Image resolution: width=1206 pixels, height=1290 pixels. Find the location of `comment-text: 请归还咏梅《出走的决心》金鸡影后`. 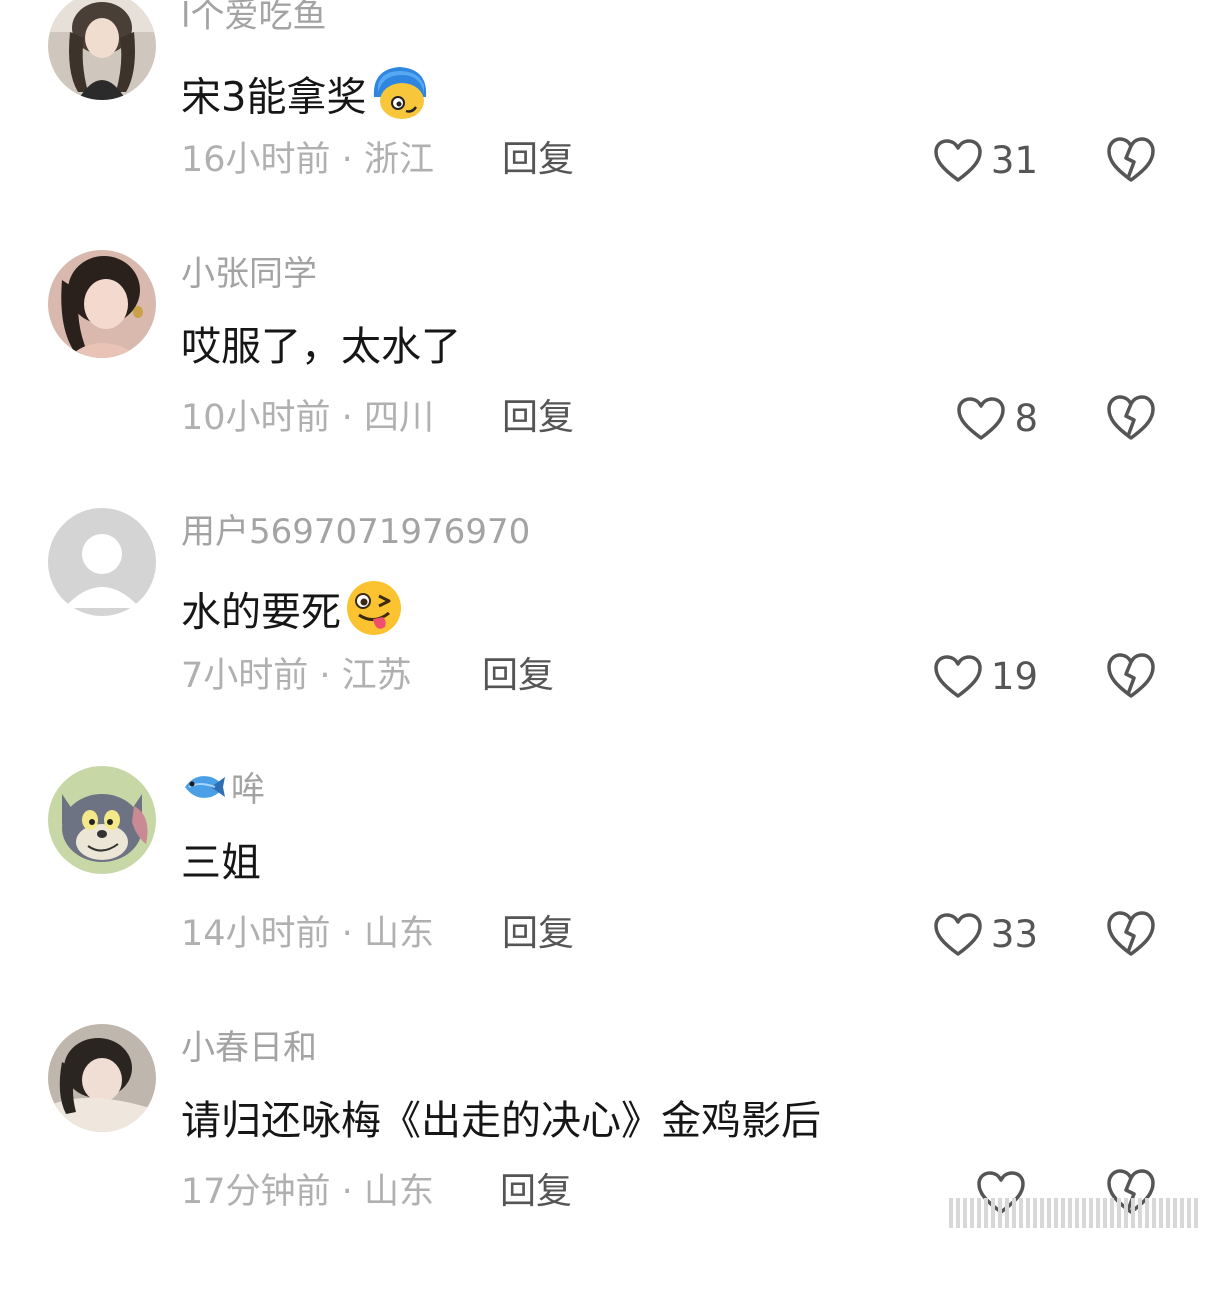

comment-text: 请归还咏梅《出走的决心》金鸡影后 is located at coordinates (501, 1121).